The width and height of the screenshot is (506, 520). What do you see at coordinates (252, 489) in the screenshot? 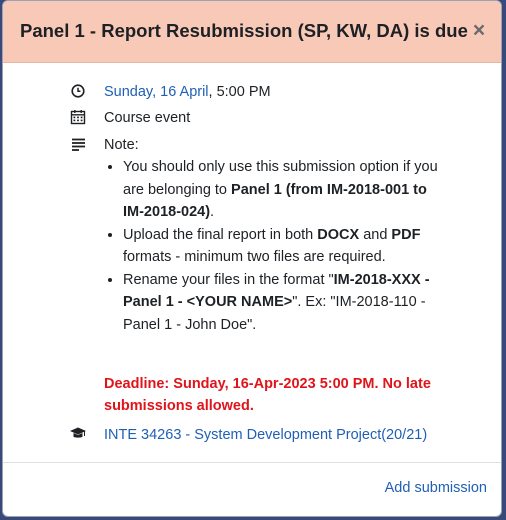
I see `modal-footer: Add submission` at bounding box center [252, 489].